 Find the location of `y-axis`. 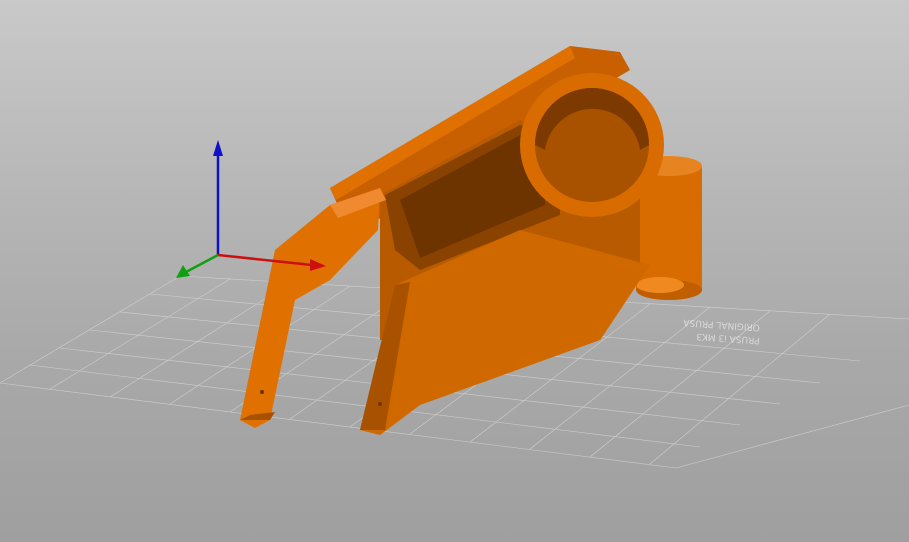

y-axis is located at coordinates (202, 263).